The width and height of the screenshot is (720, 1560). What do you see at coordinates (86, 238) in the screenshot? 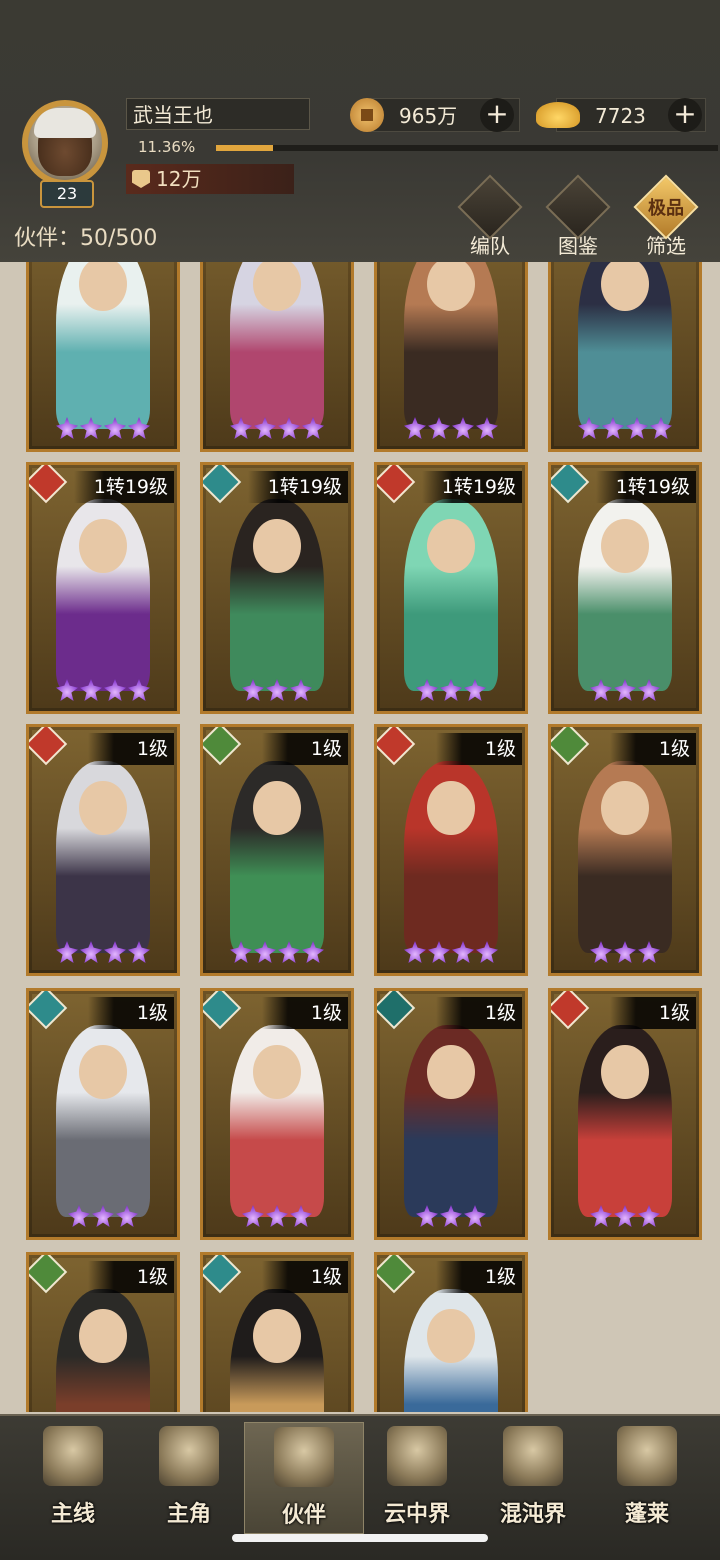
I see `partner-count: 伙伴：50/500` at bounding box center [86, 238].